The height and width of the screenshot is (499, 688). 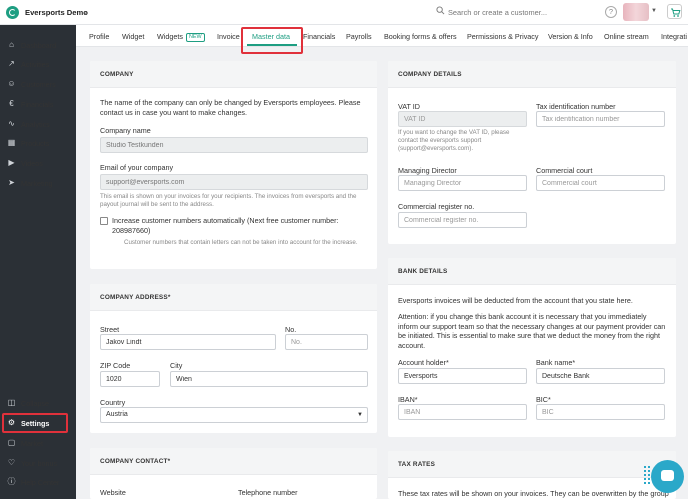 What do you see at coordinates (291, 329) in the screenshot?
I see `house-number-label: No.` at bounding box center [291, 329].